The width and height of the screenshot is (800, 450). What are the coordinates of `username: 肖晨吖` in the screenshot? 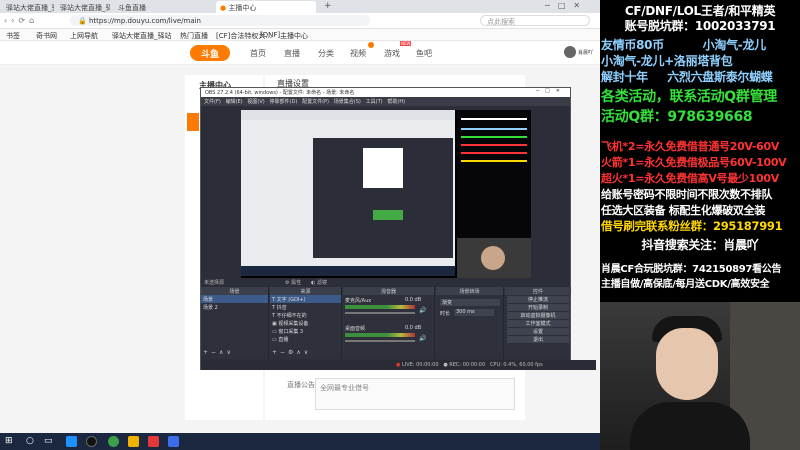 It's located at (585, 52).